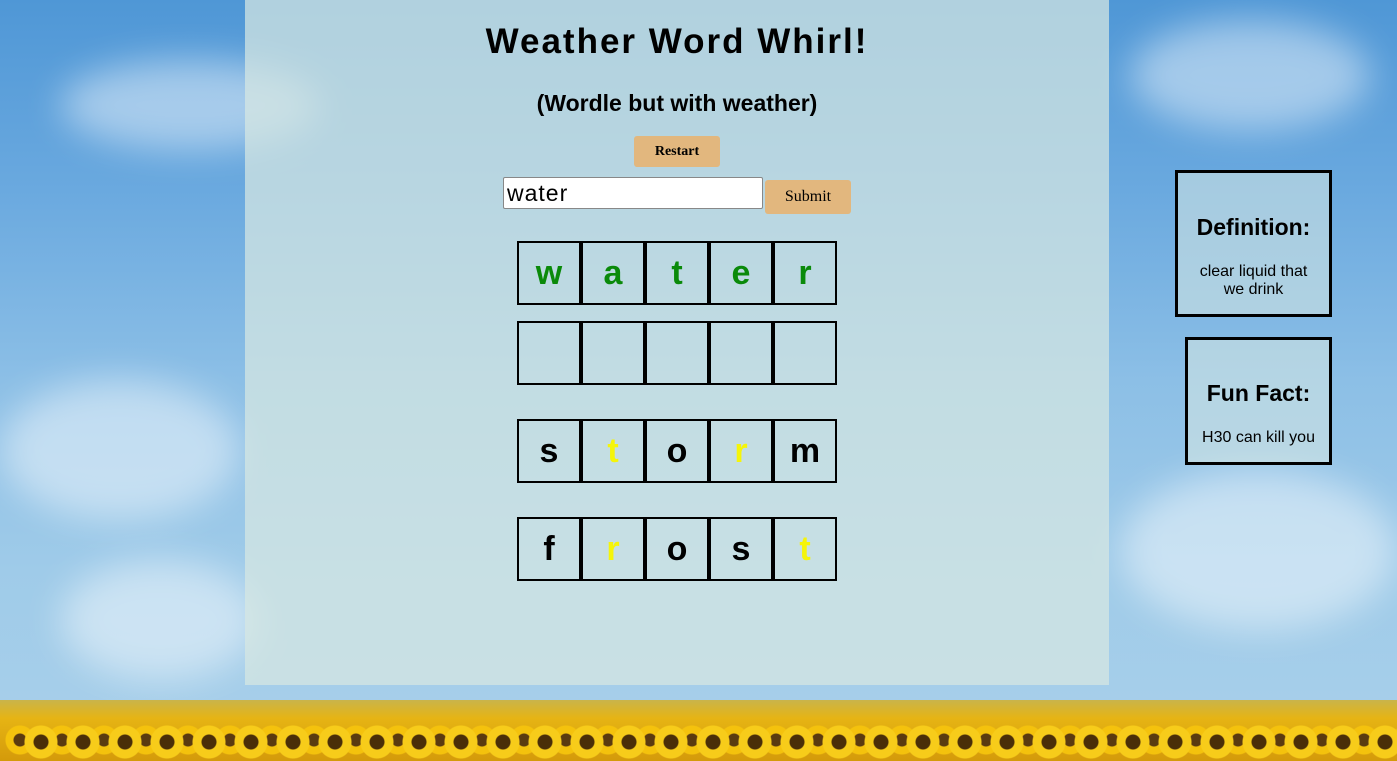 The width and height of the screenshot is (1397, 761). Describe the element at coordinates (549, 273) in the screenshot. I see `letter-tile: w` at that location.